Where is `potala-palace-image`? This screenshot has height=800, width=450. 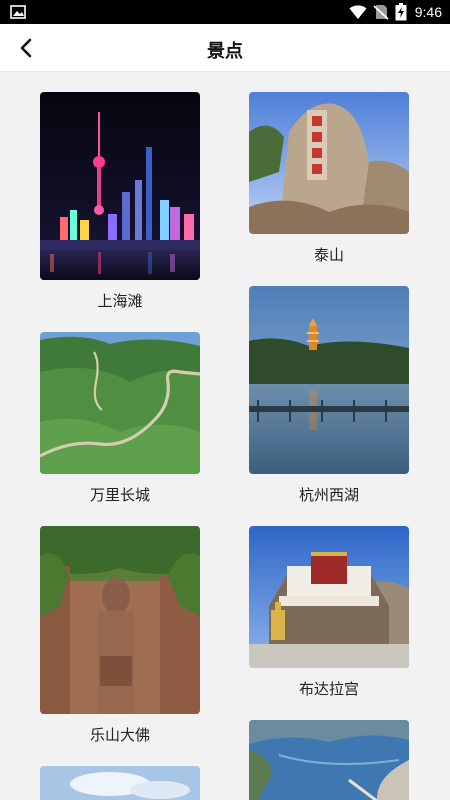
potala-palace-image is located at coordinates (329, 597).